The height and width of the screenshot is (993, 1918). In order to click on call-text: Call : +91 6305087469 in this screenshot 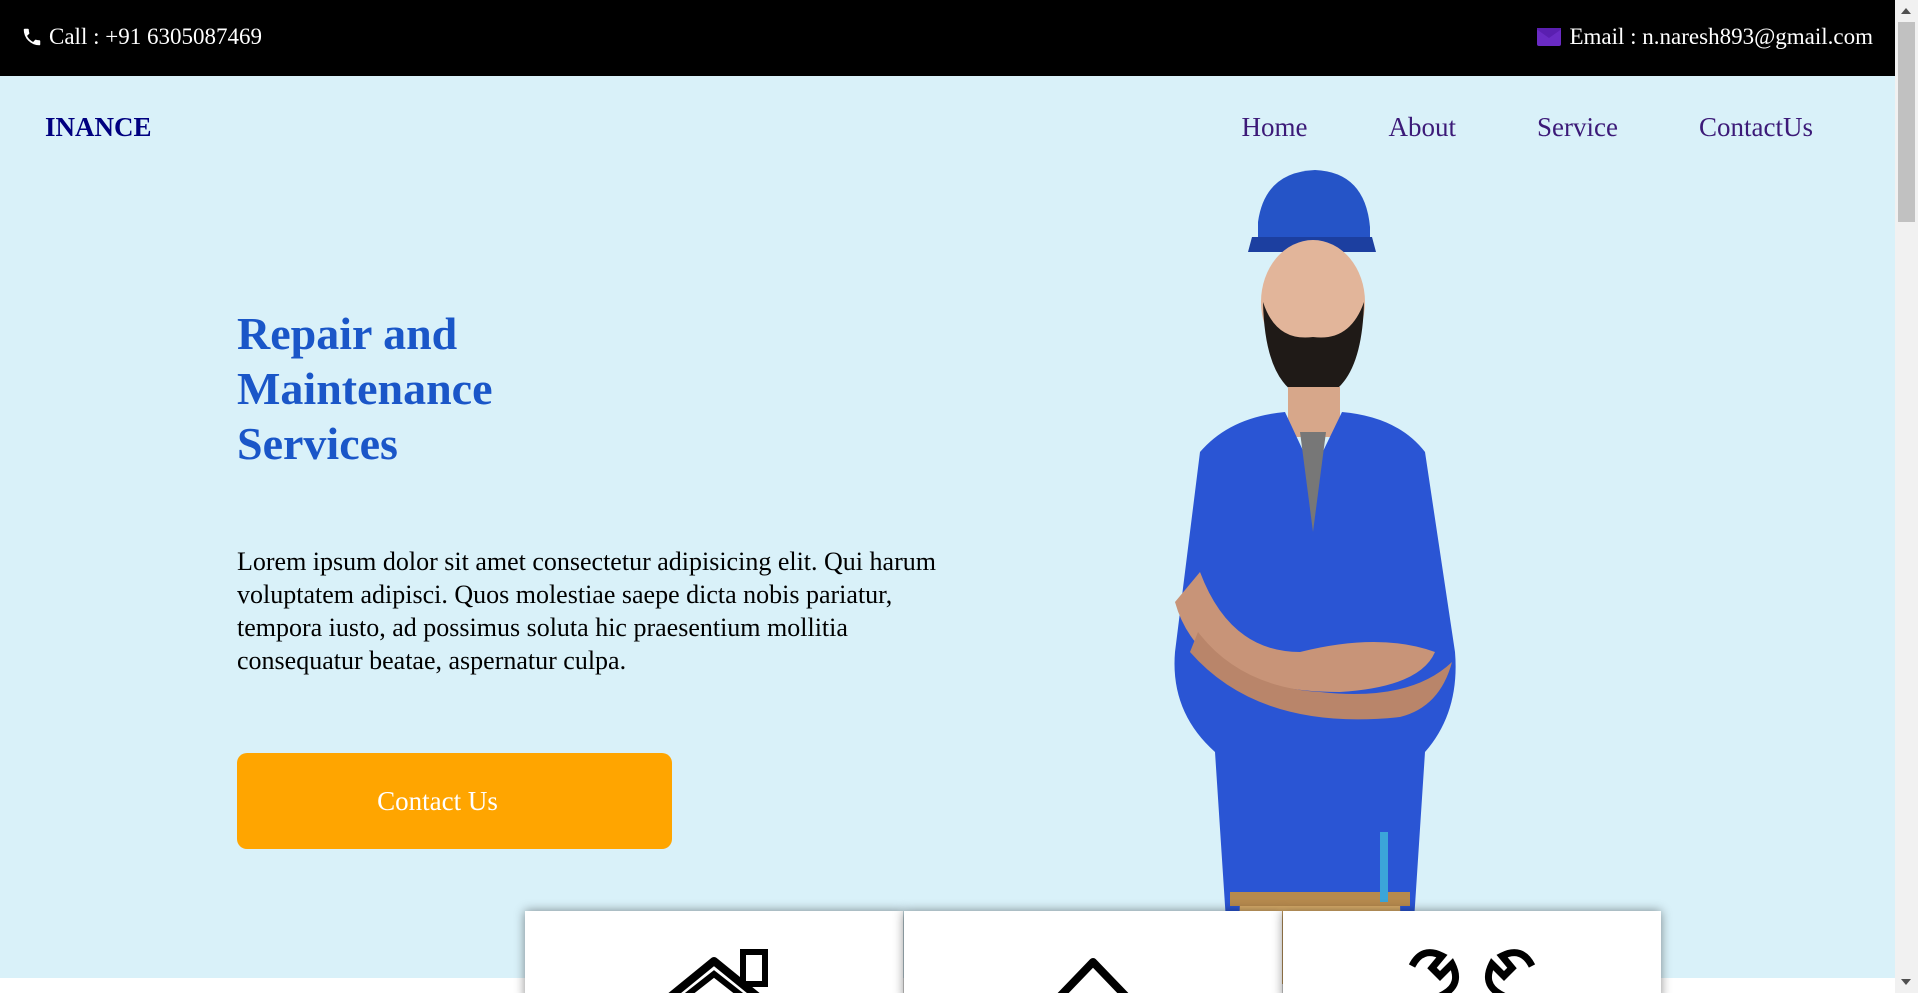, I will do `click(155, 36)`.